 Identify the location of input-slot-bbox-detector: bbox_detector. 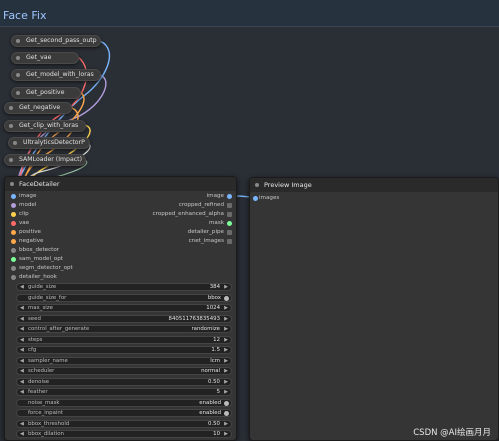
(35, 250).